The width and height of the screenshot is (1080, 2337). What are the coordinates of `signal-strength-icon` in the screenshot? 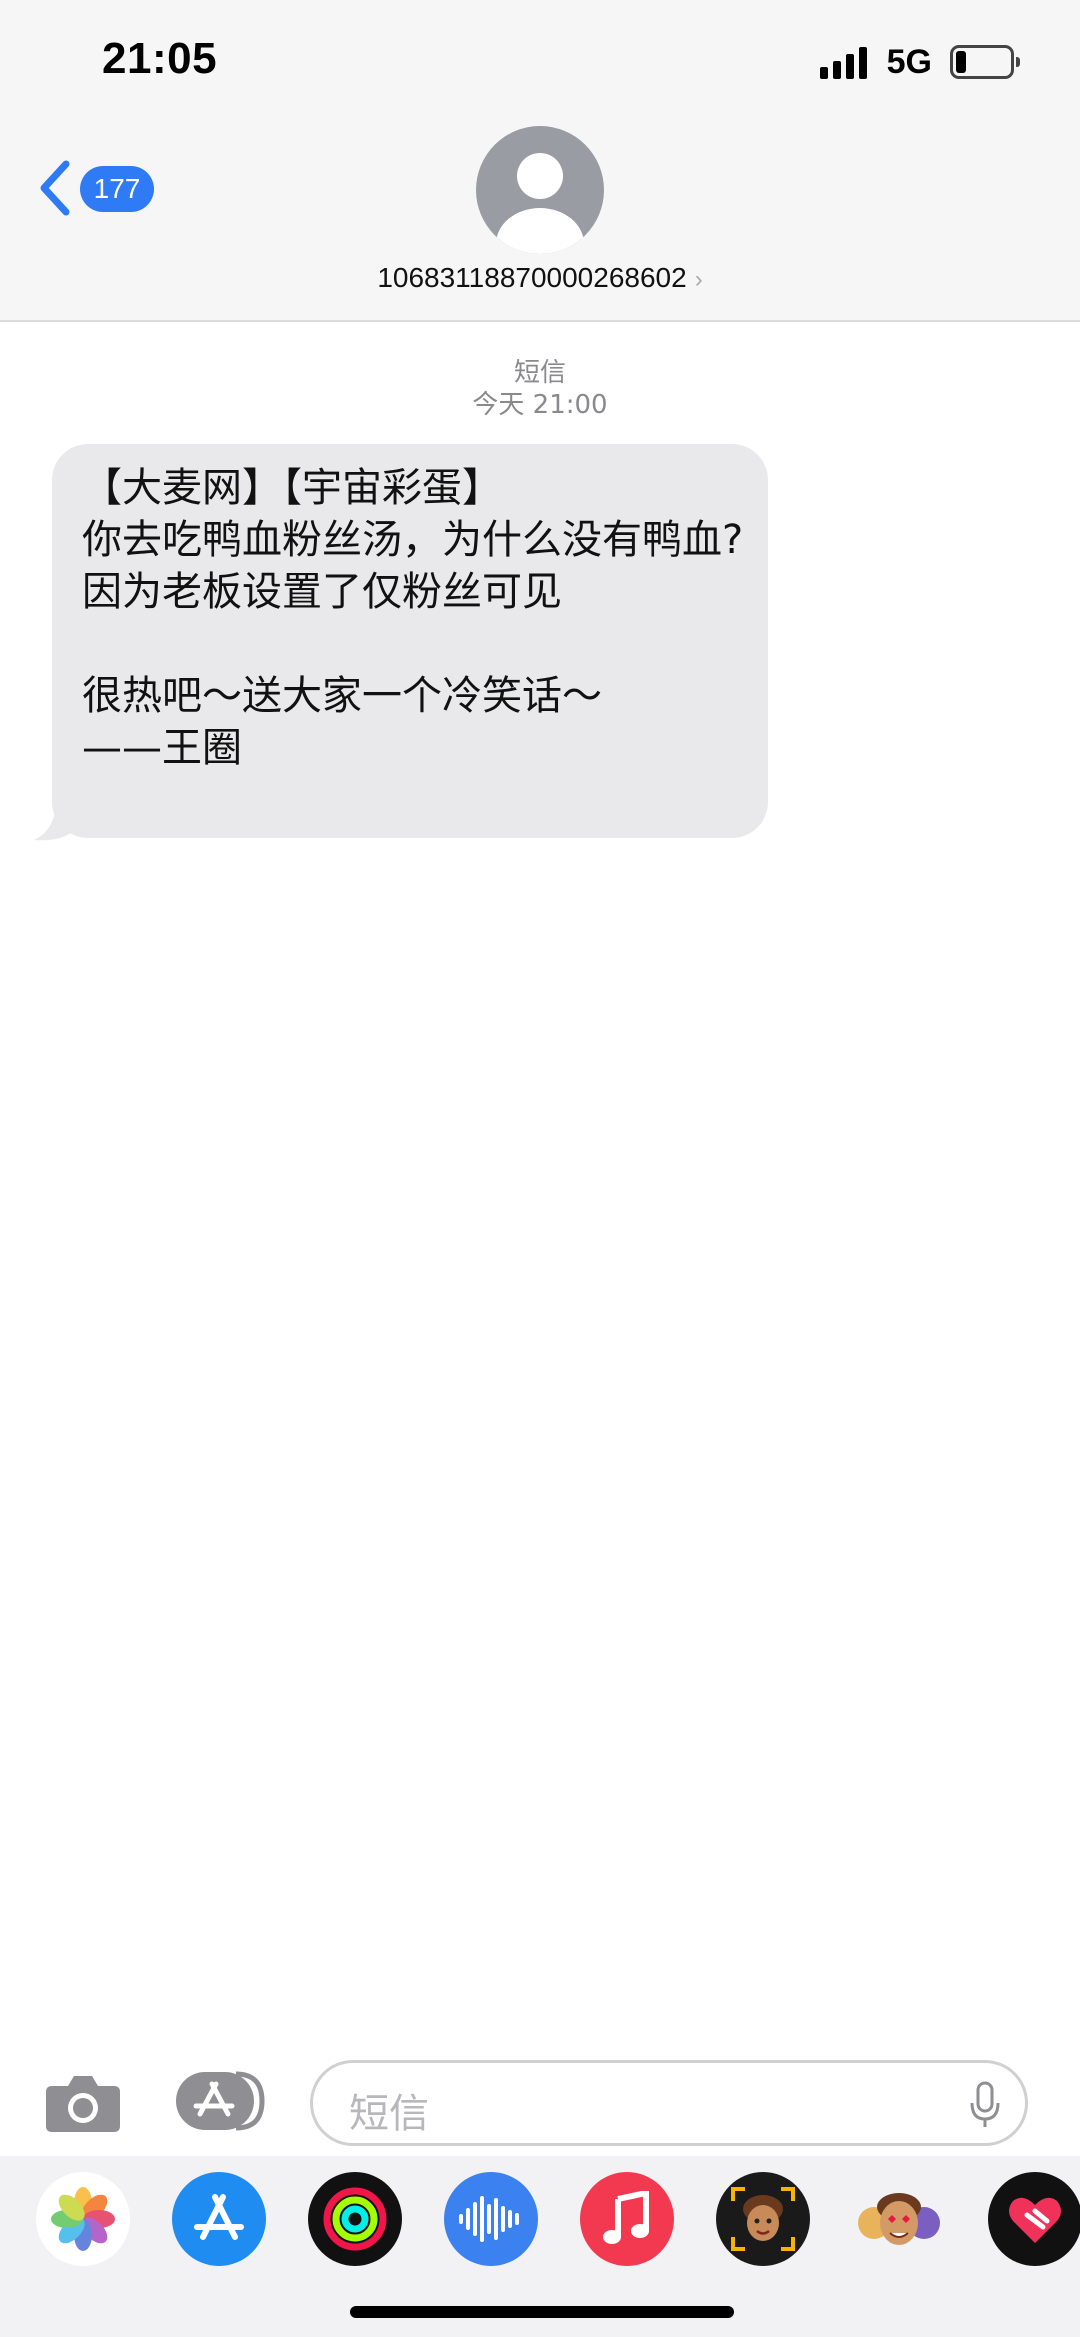 It's located at (843, 62).